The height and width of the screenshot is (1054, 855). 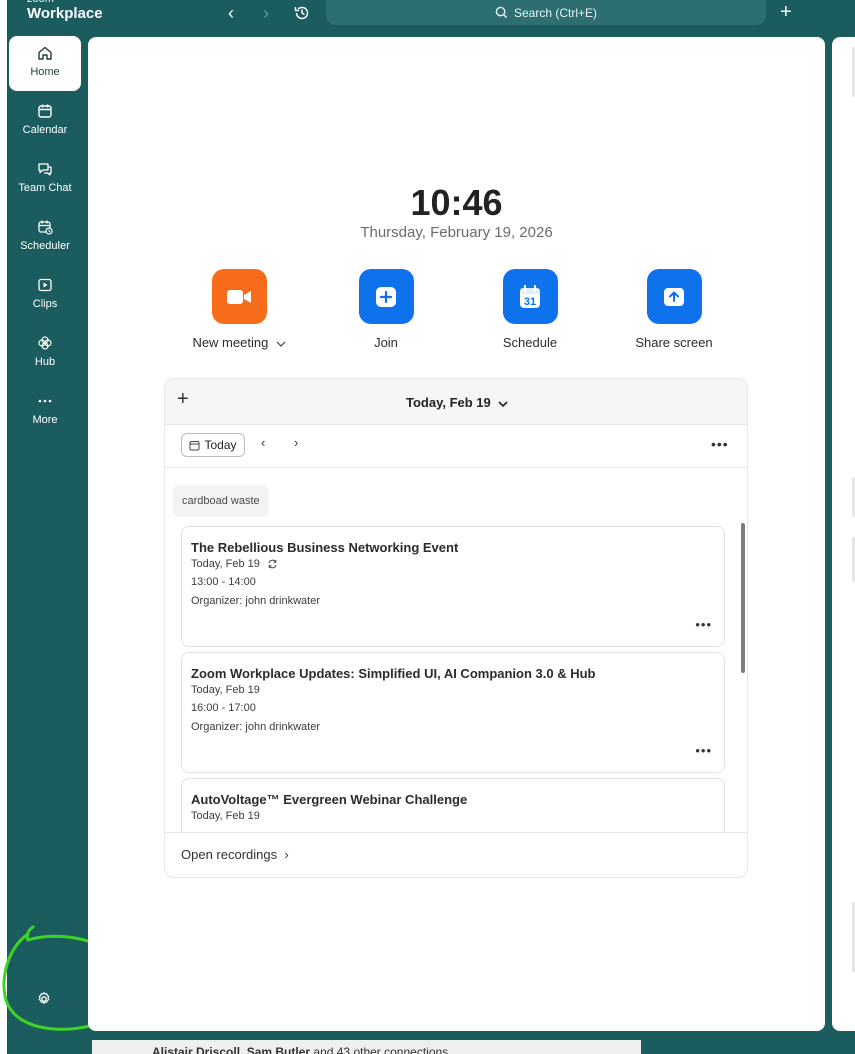 What do you see at coordinates (45, 362) in the screenshot?
I see `sidebar-item-label: Hub` at bounding box center [45, 362].